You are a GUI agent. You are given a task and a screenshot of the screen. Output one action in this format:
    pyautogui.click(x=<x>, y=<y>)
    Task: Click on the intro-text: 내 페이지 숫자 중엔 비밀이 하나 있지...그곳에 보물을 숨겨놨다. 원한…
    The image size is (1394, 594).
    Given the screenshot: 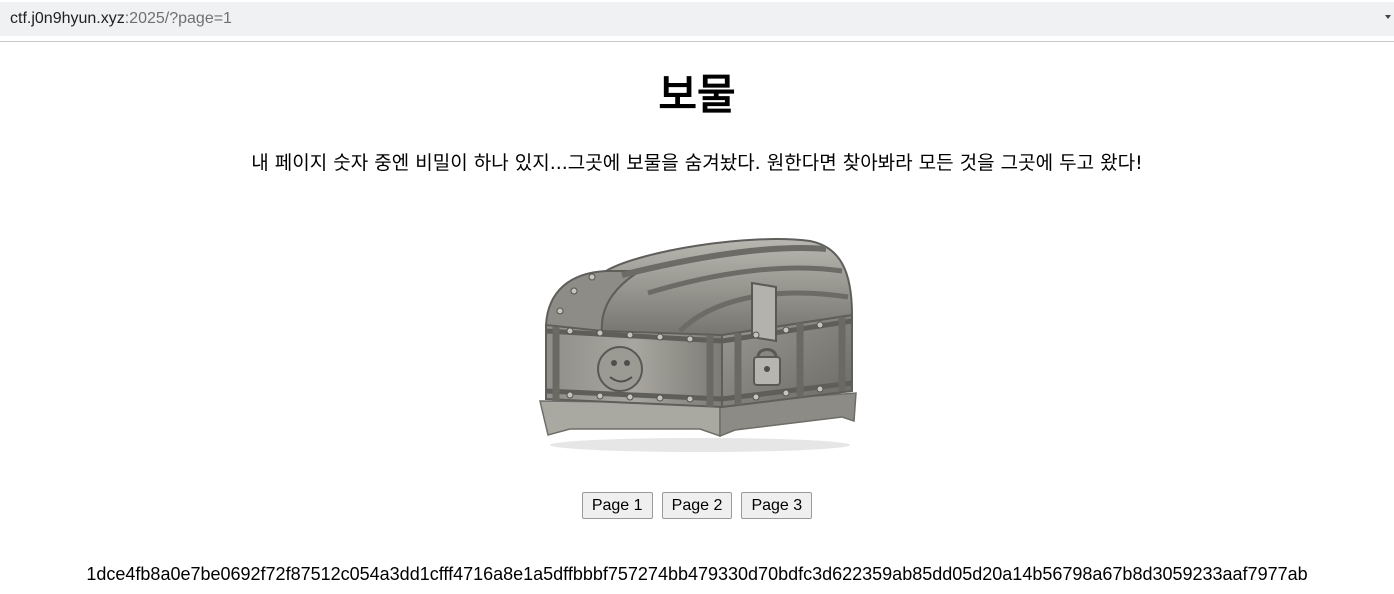 What is the action you would take?
    pyautogui.click(x=697, y=163)
    